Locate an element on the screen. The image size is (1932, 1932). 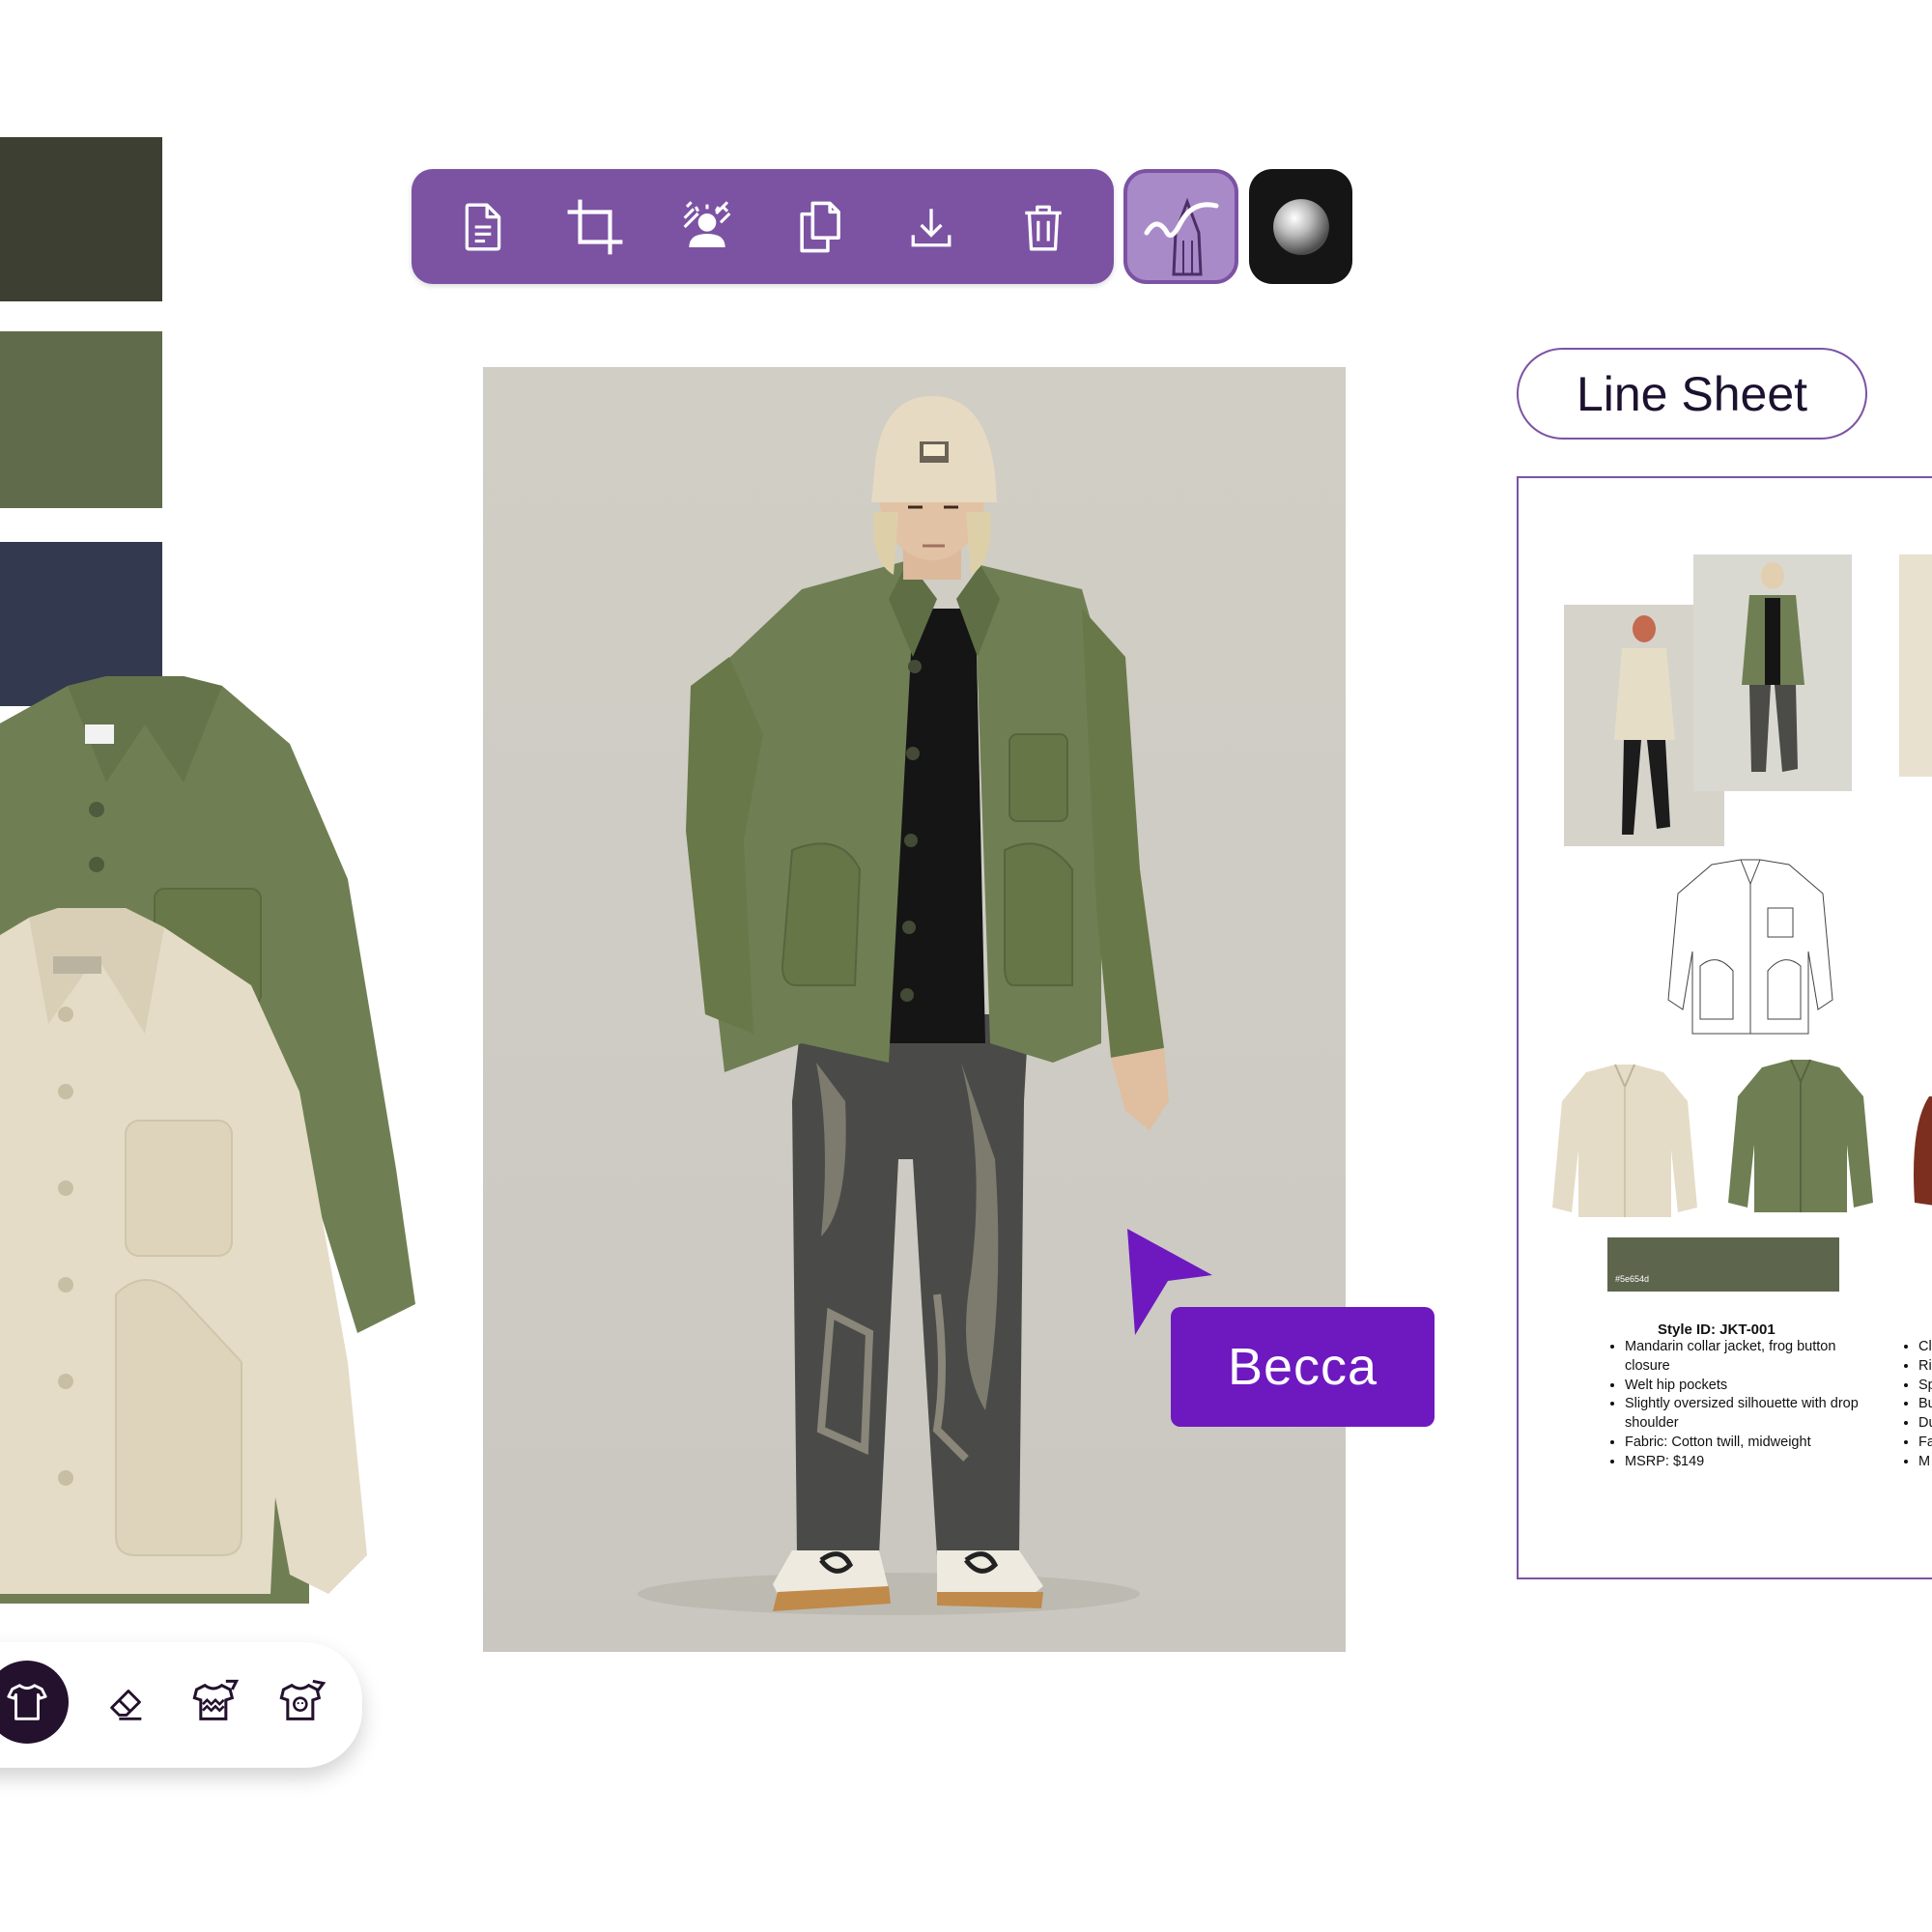
palette-swatch-dark-olive is located at coordinates (81, 219).